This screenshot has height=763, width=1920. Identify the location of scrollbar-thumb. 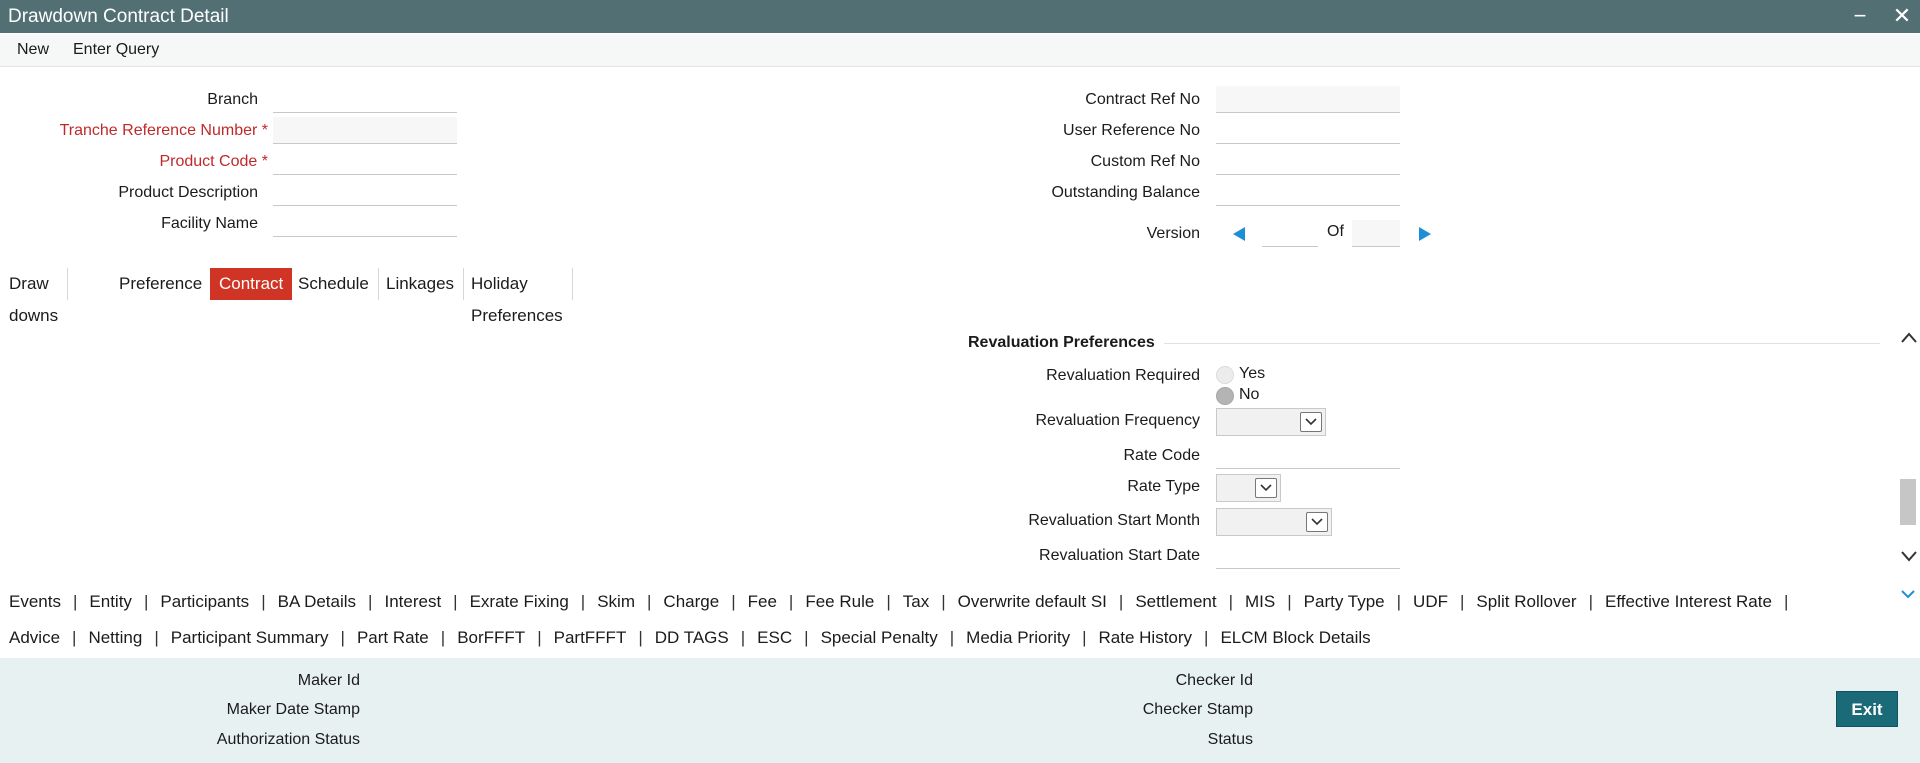
(1908, 502).